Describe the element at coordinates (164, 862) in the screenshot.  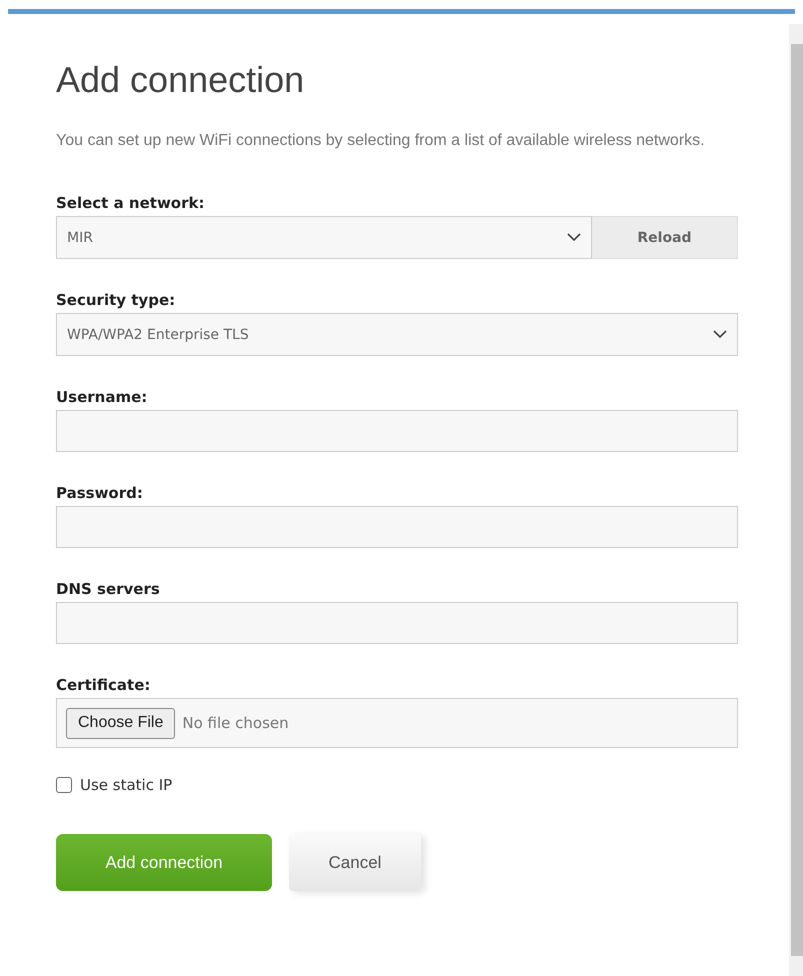
I see `add-connection-button: Add connection` at that location.